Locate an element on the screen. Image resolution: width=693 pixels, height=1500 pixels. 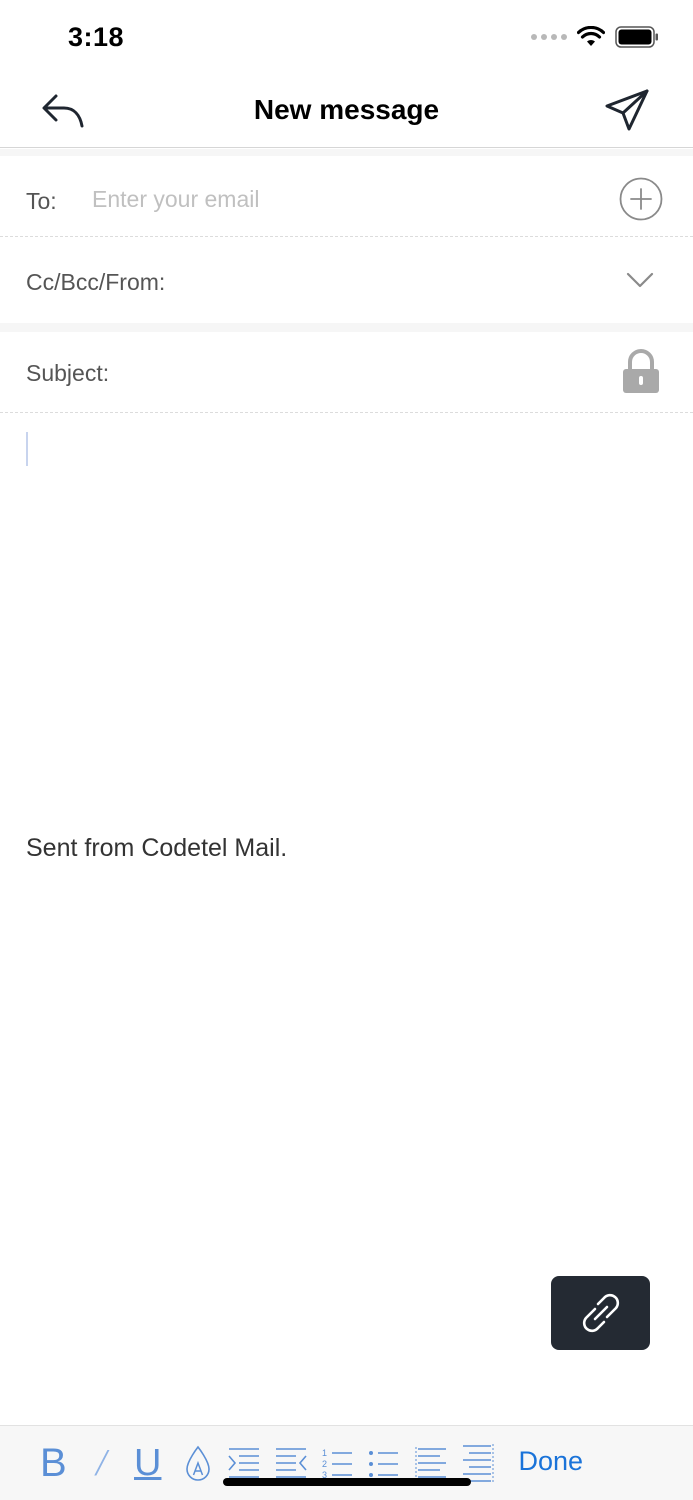
add-circle-icon is located at coordinates (641, 199).